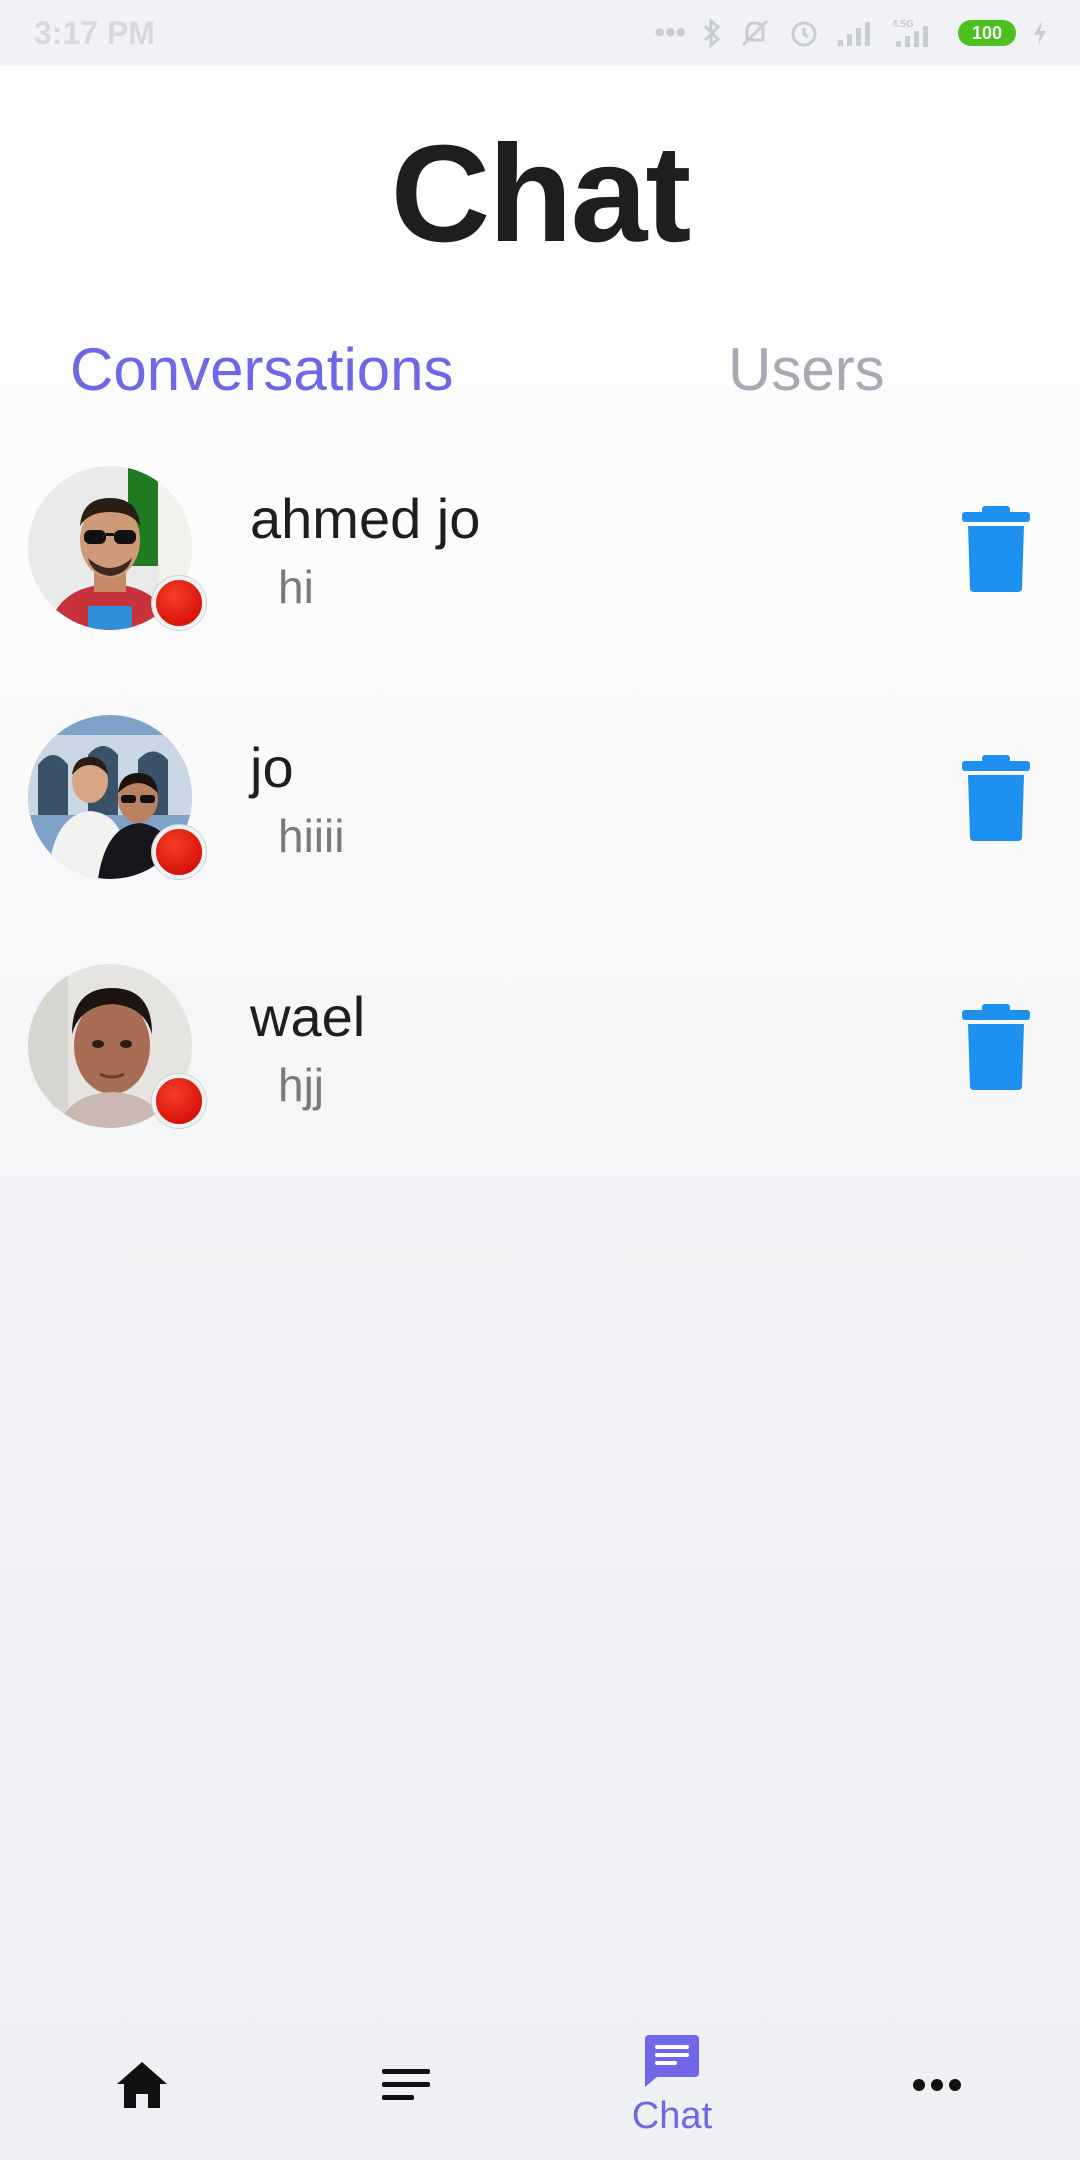 The width and height of the screenshot is (1080, 2160). I want to click on status-bar: 3:17 PM ••• 4.5G 100, so click(540, 33).